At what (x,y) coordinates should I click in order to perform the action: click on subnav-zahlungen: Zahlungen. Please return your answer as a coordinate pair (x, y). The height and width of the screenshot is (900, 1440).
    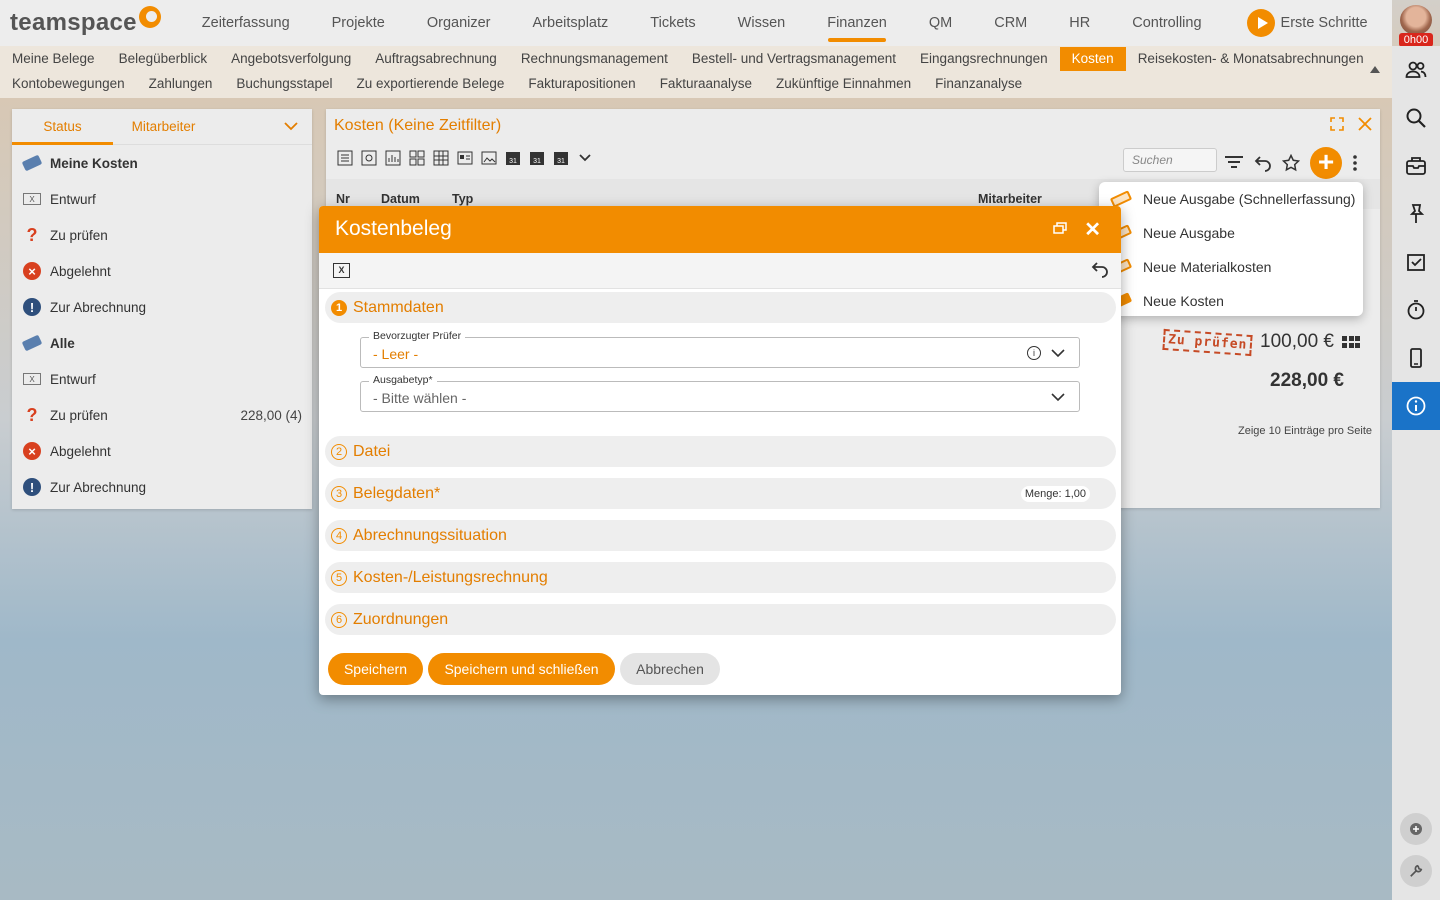
    Looking at the image, I should click on (181, 84).